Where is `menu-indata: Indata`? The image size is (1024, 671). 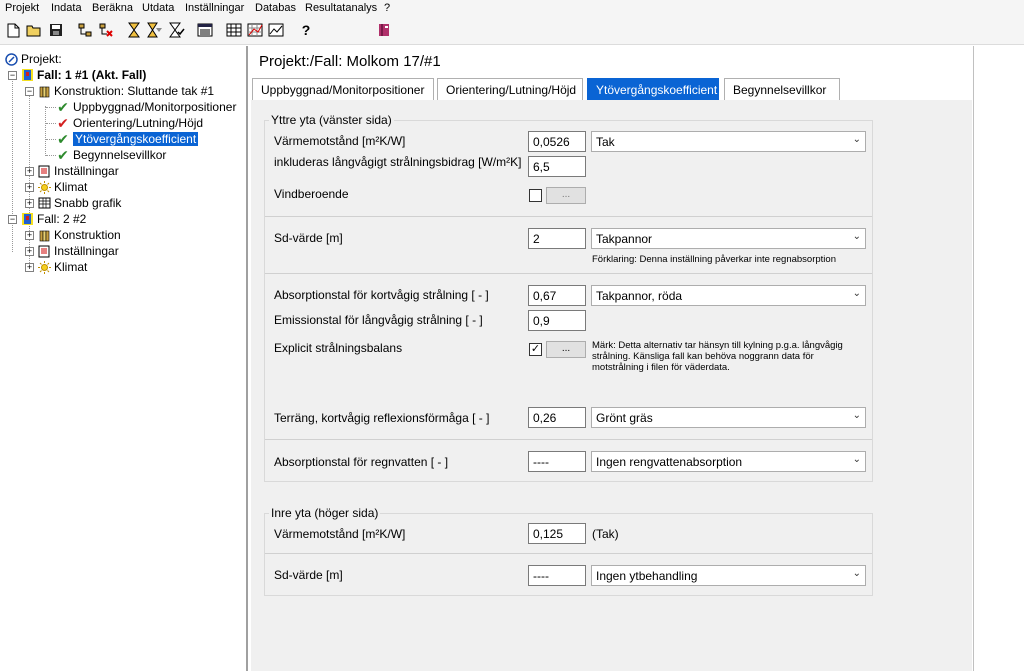 menu-indata: Indata is located at coordinates (66, 8).